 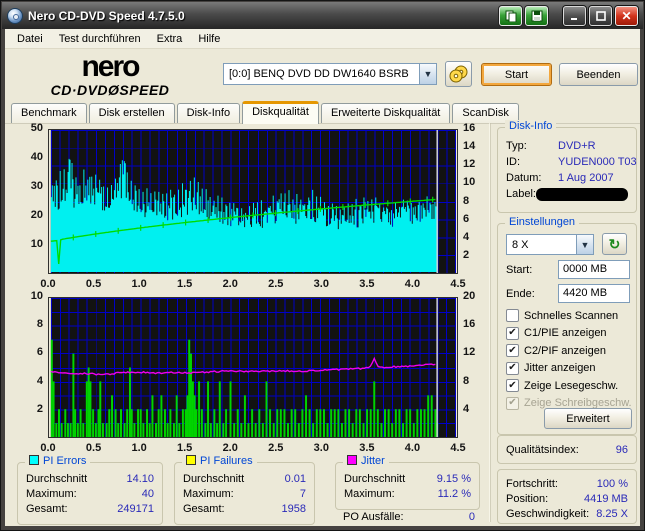 What do you see at coordinates (39, 380) in the screenshot?
I see `left-axis-tick-4: 4` at bounding box center [39, 380].